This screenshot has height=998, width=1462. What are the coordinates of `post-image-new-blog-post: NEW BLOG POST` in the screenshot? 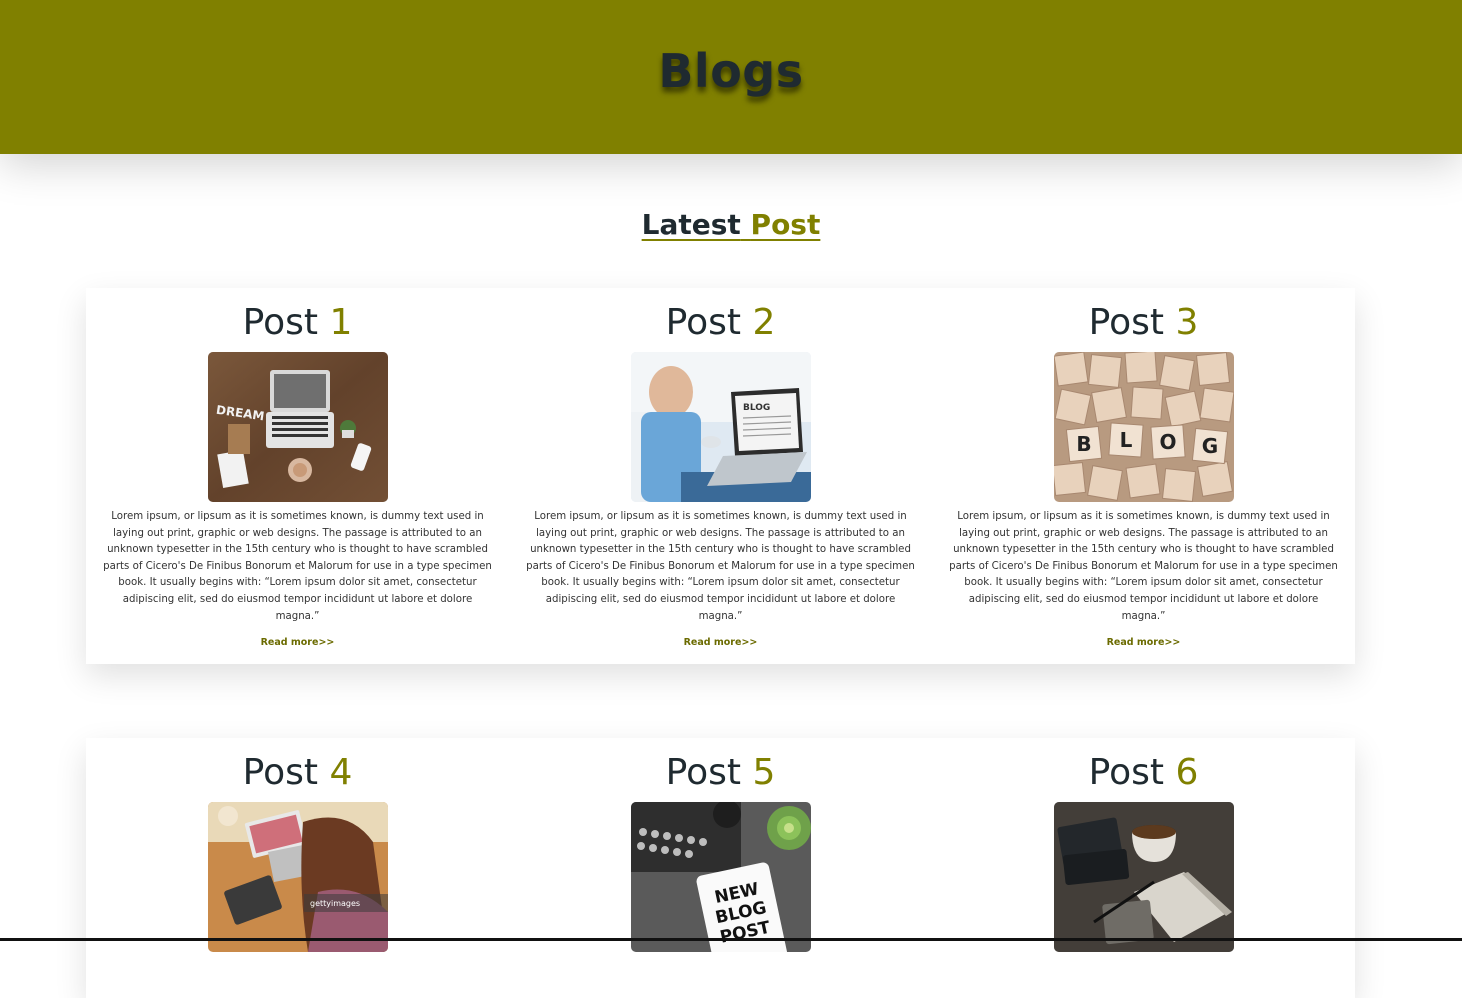 It's located at (720, 877).